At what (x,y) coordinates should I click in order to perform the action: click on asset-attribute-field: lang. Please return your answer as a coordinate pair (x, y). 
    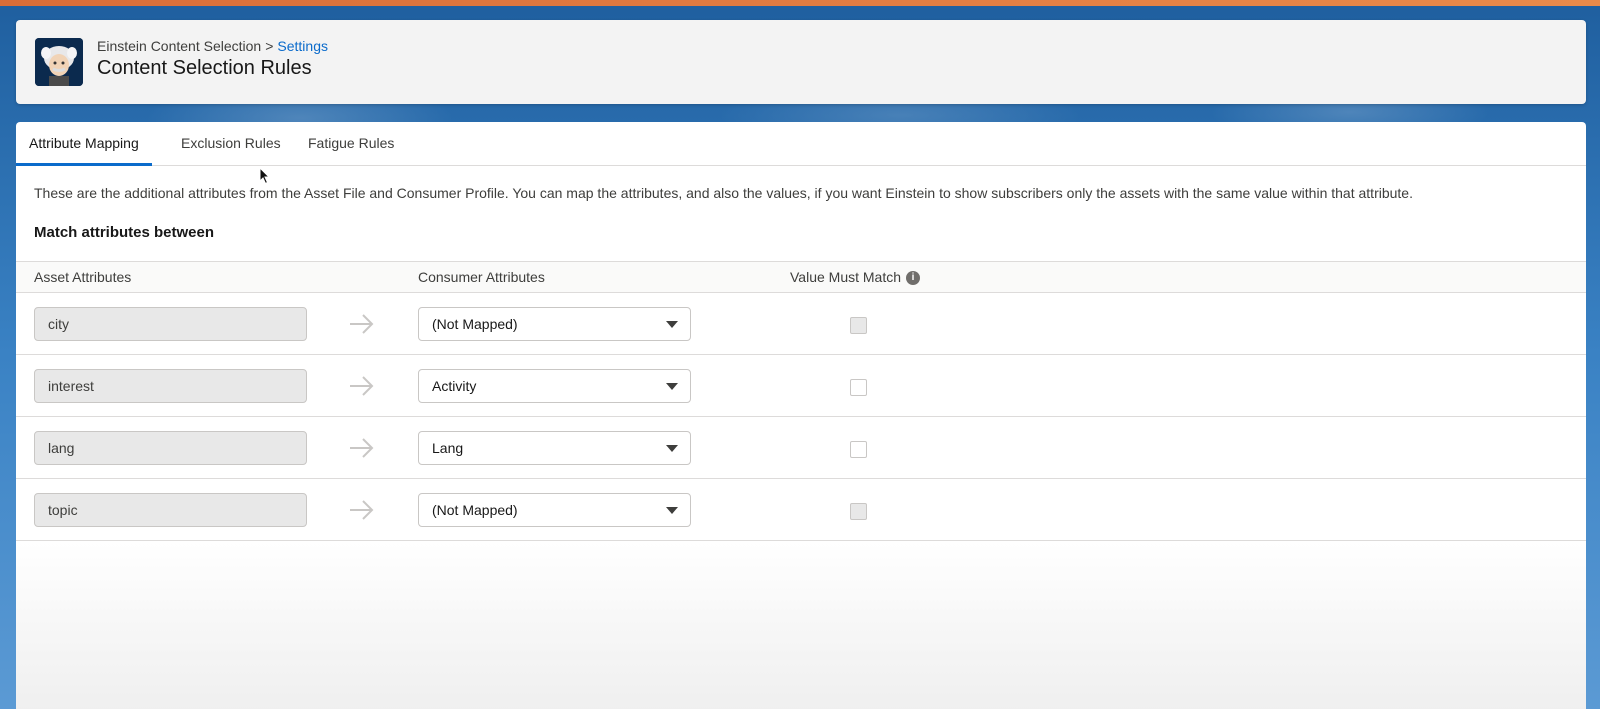
    Looking at the image, I should click on (170, 448).